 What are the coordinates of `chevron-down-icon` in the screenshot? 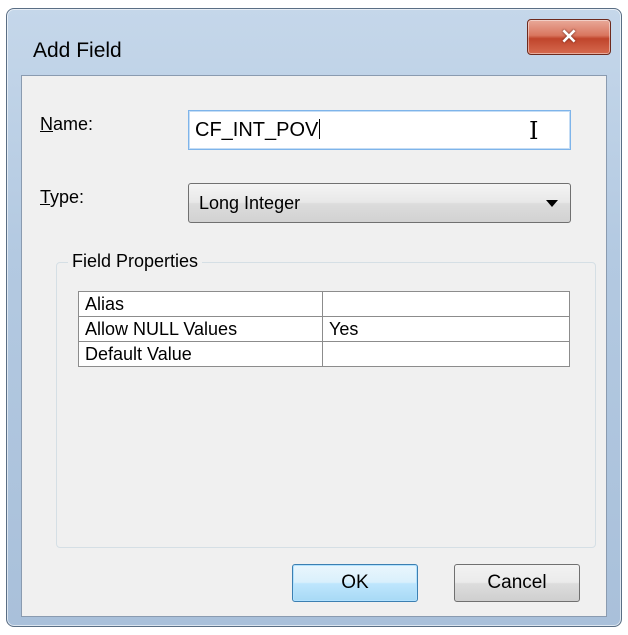 It's located at (552, 203).